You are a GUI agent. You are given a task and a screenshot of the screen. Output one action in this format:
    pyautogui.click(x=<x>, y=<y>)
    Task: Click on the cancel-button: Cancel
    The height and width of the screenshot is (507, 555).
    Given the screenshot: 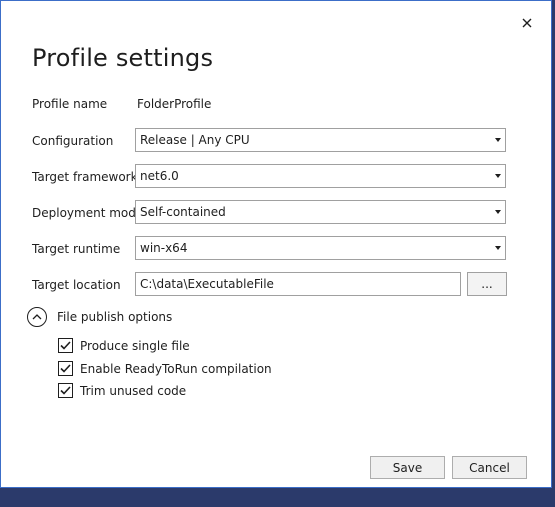 What is the action you would take?
    pyautogui.click(x=489, y=467)
    